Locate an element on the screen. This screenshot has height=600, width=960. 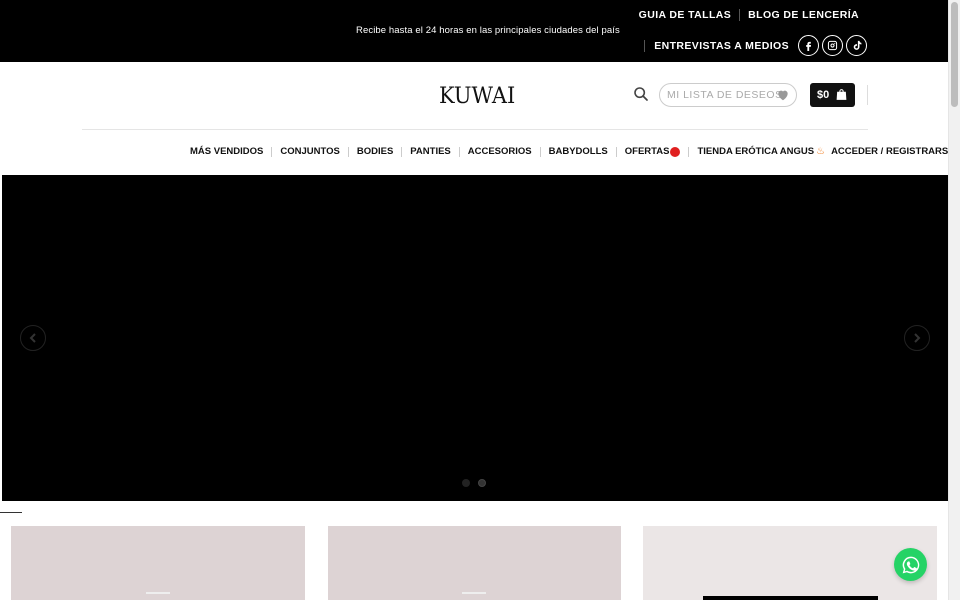
nav-item-sets: CONJUNTOS is located at coordinates (309, 151).